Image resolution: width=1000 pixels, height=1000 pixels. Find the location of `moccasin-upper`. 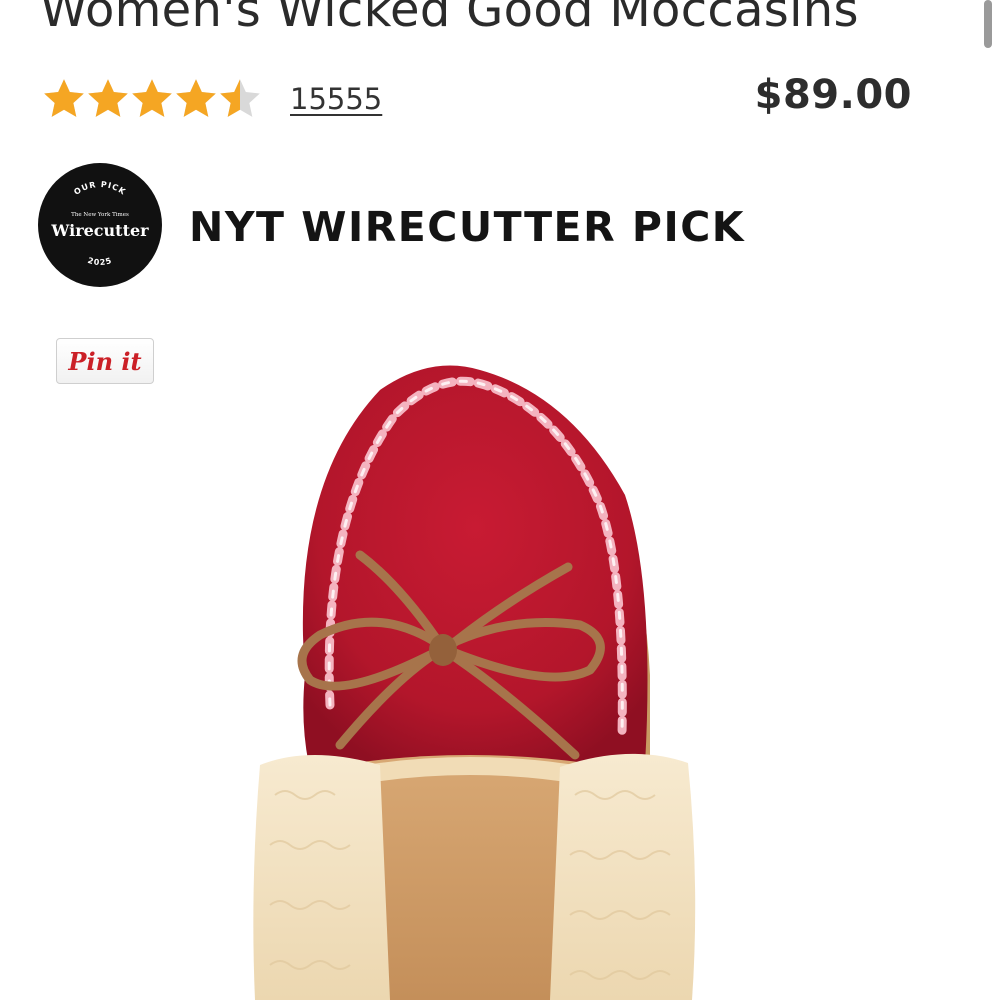

moccasin-upper is located at coordinates (475, 567).